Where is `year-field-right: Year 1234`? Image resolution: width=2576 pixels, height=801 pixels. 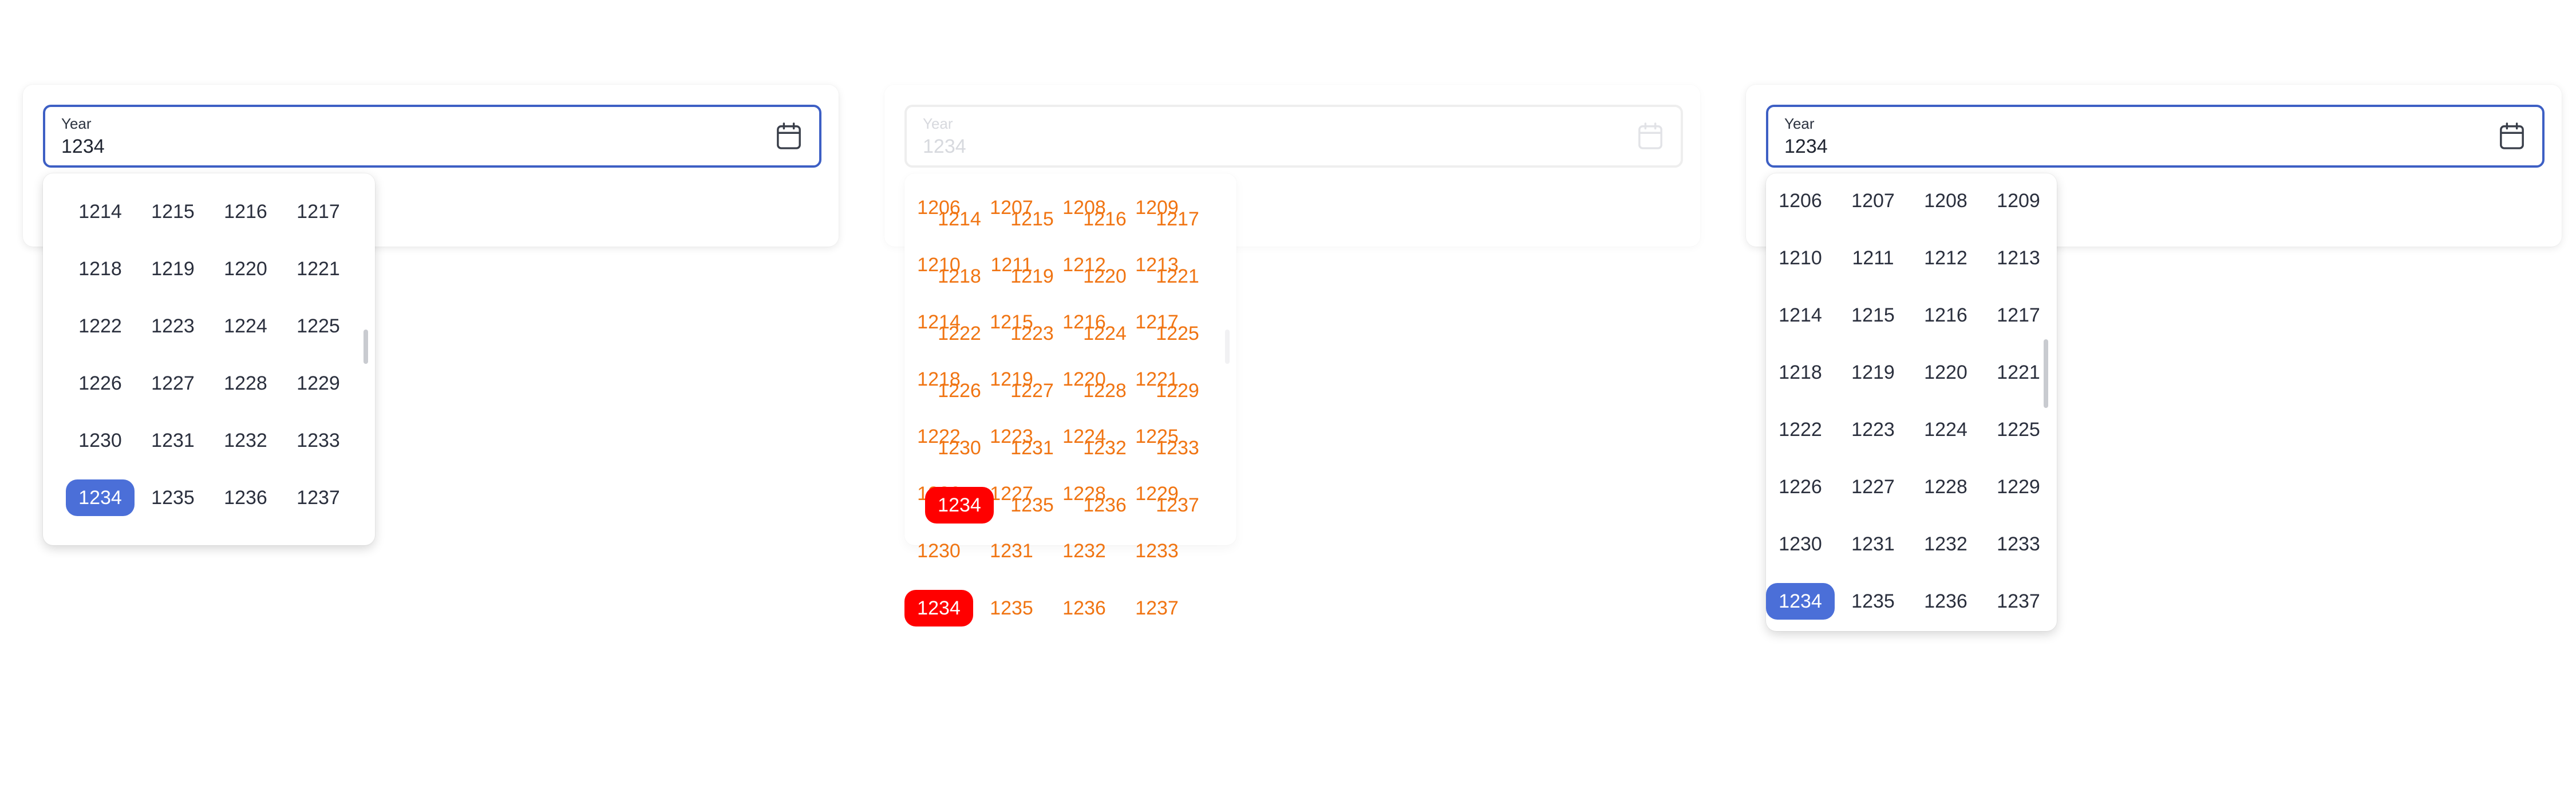
year-field-right: Year 1234 is located at coordinates (2155, 136).